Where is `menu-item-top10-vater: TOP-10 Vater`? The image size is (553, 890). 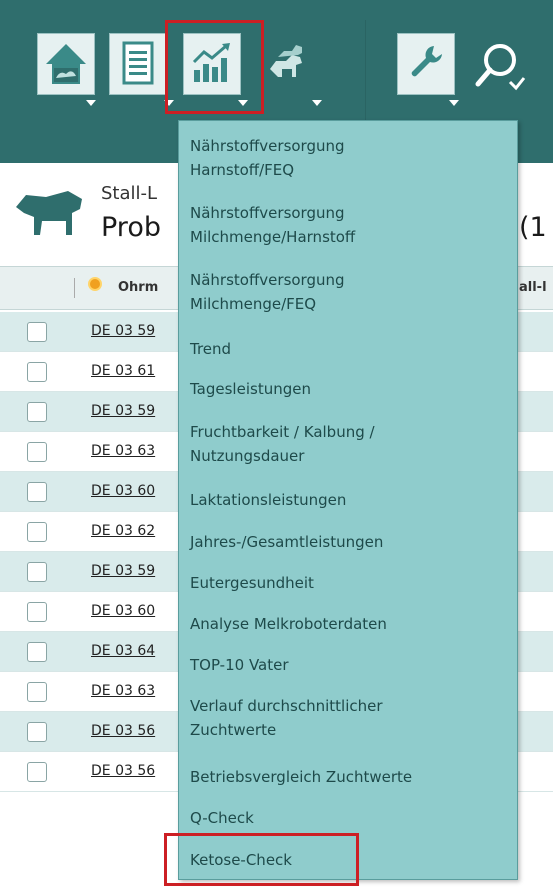 menu-item-top10-vater: TOP-10 Vater is located at coordinates (239, 665).